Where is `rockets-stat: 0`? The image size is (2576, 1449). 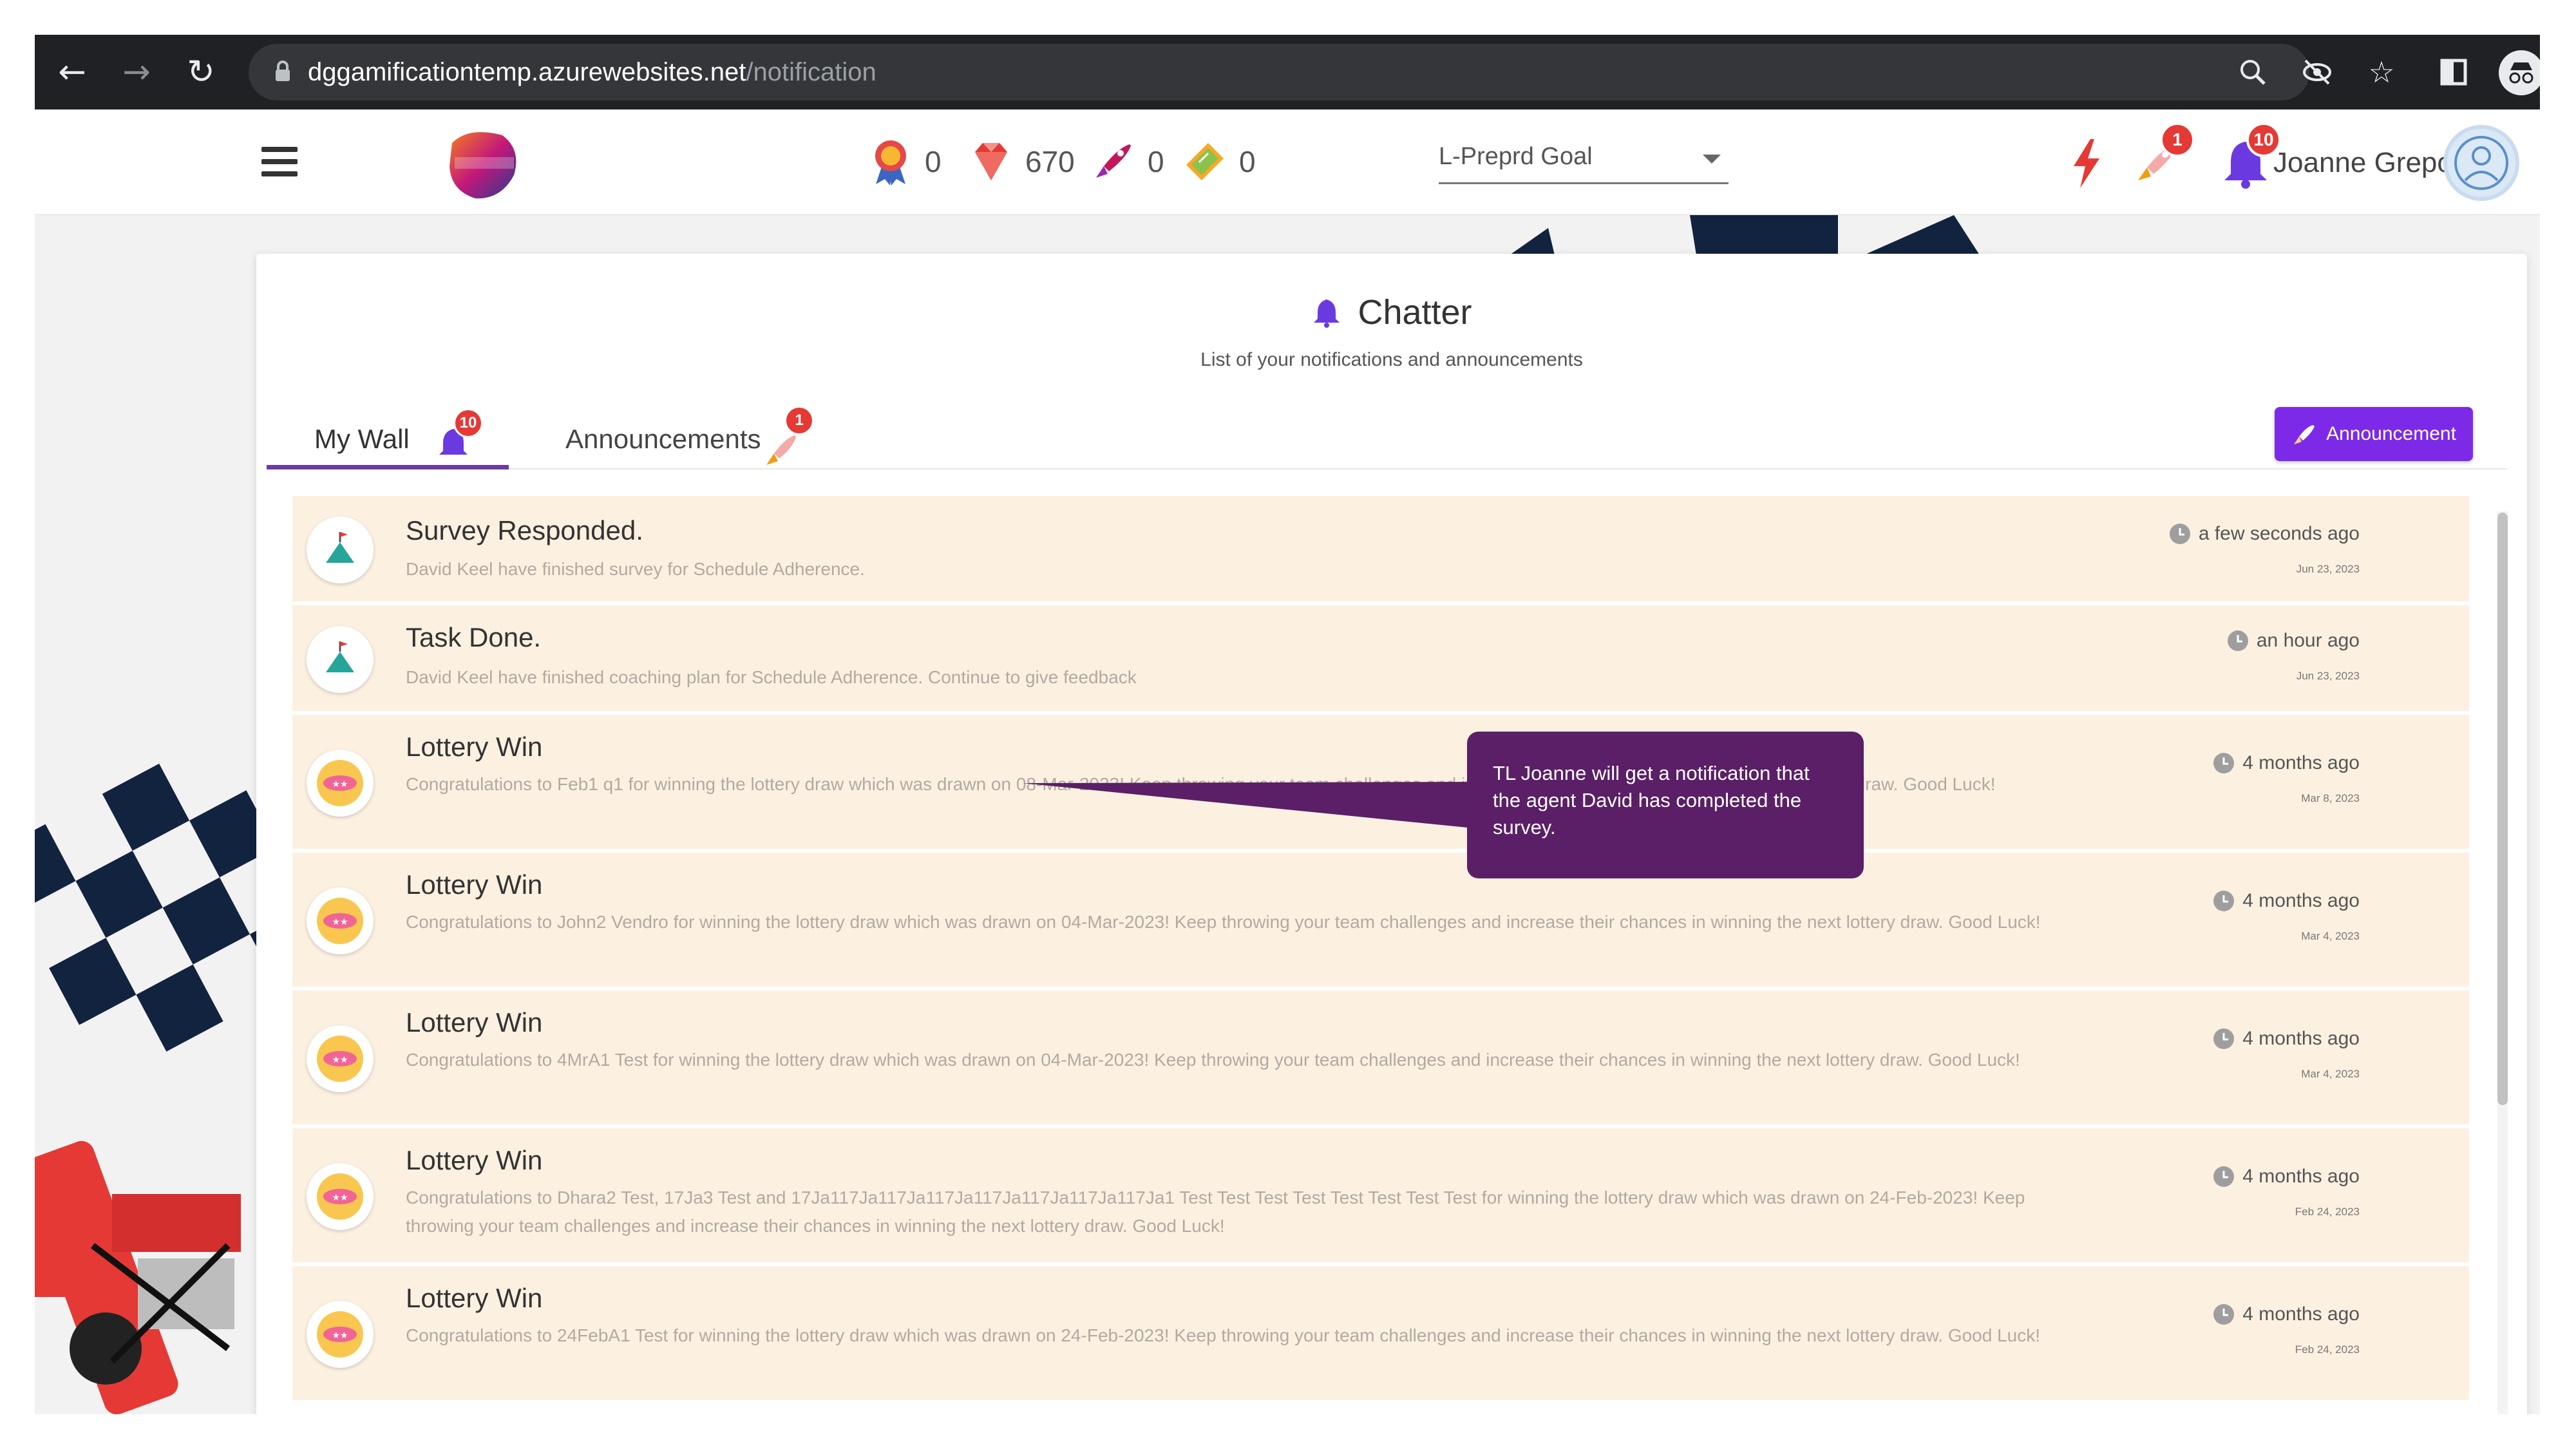 rockets-stat: 0 is located at coordinates (1126, 162).